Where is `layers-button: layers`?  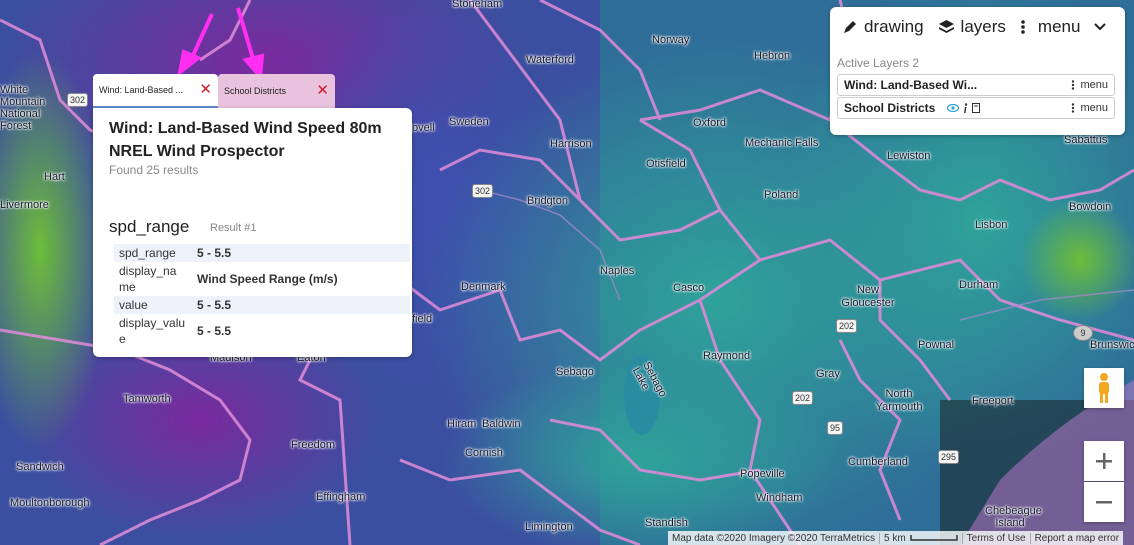
layers-button: layers is located at coordinates (972, 27).